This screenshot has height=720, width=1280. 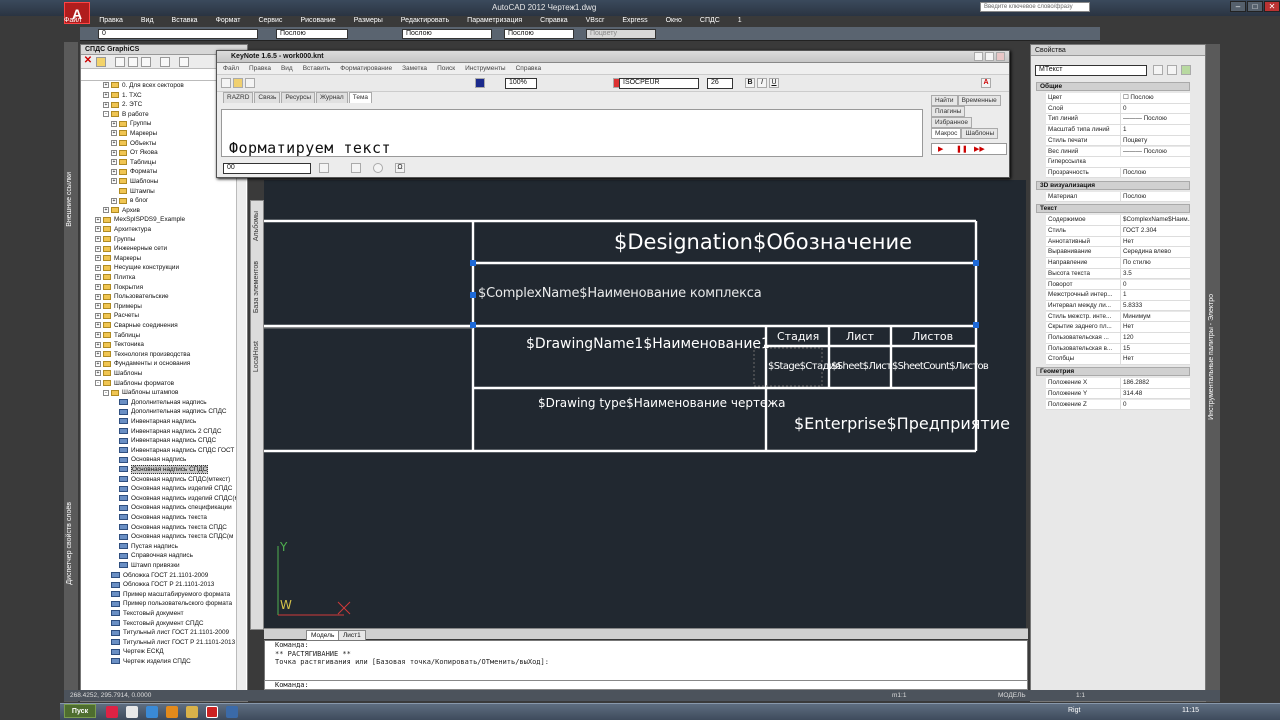 What do you see at coordinates (175, 499) in the screenshot?
I see `tree-item: Основная надпись изделий СПДС(м` at bounding box center [175, 499].